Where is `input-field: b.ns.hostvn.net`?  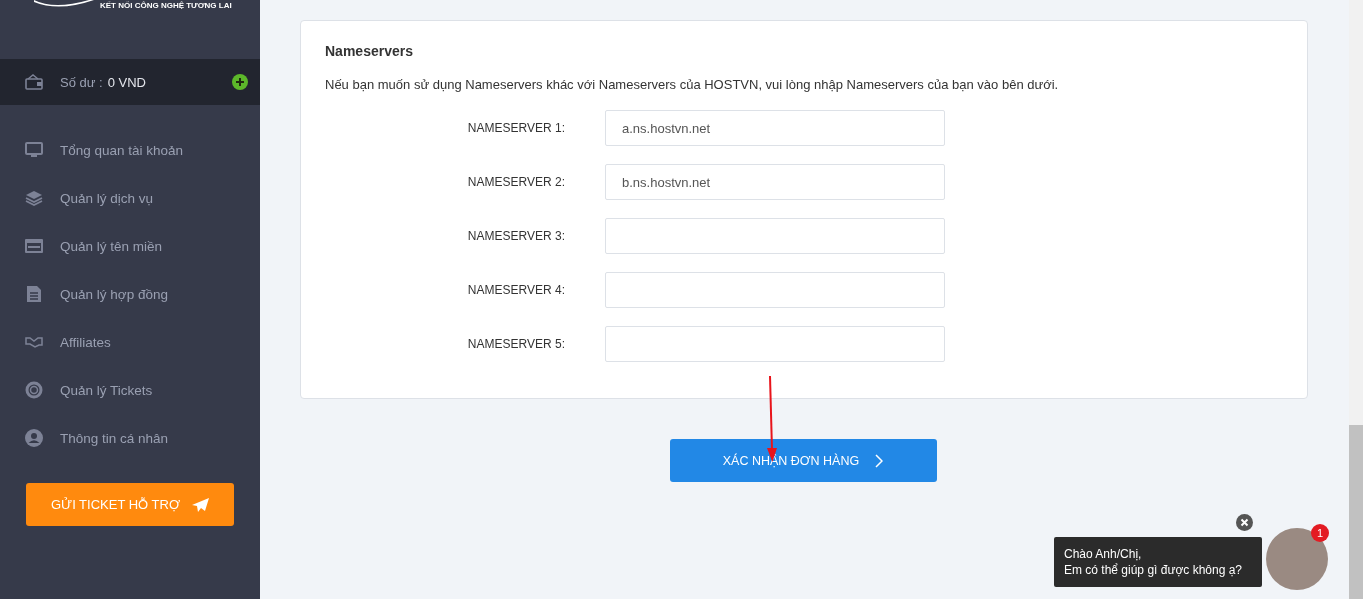
input-field: b.ns.hostvn.net is located at coordinates (775, 182).